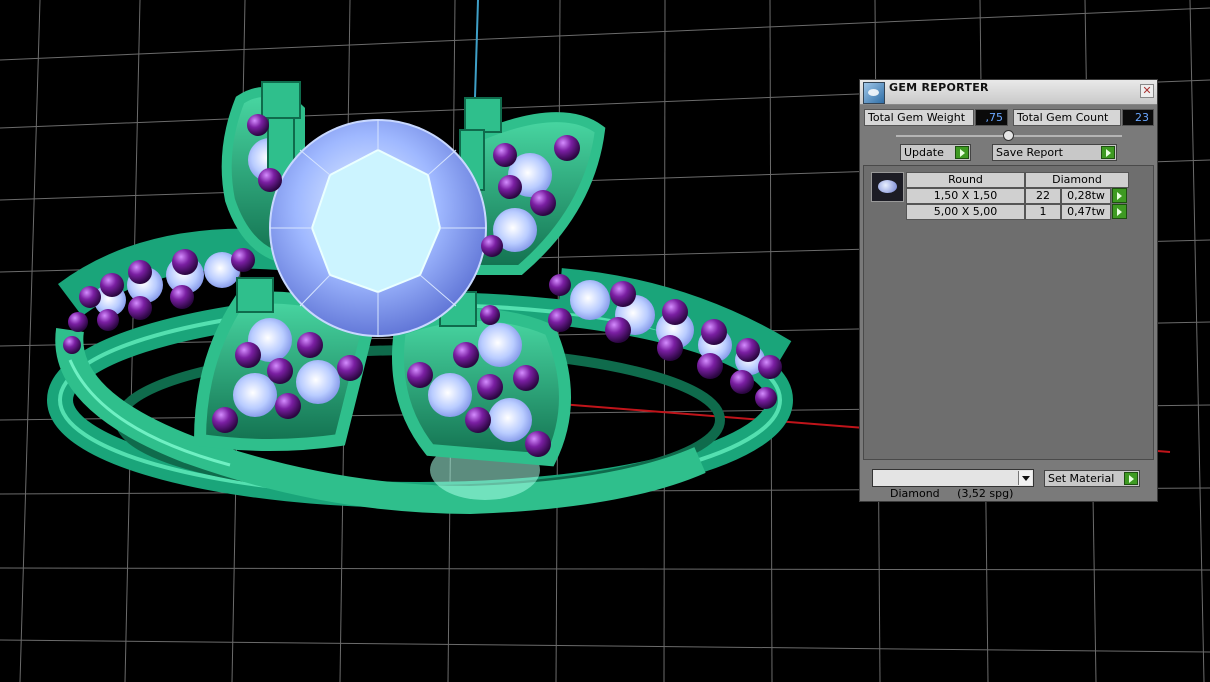 This screenshot has width=1210, height=682. I want to click on panel-title: GEM REPORTER, so click(939, 87).